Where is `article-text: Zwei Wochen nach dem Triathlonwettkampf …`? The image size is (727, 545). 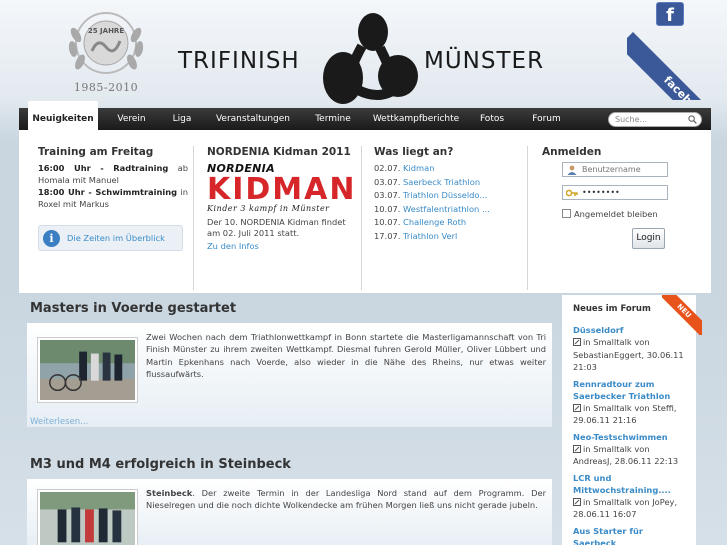
article-text: Zwei Wochen nach dem Triathlonwettkampf … is located at coordinates (346, 355).